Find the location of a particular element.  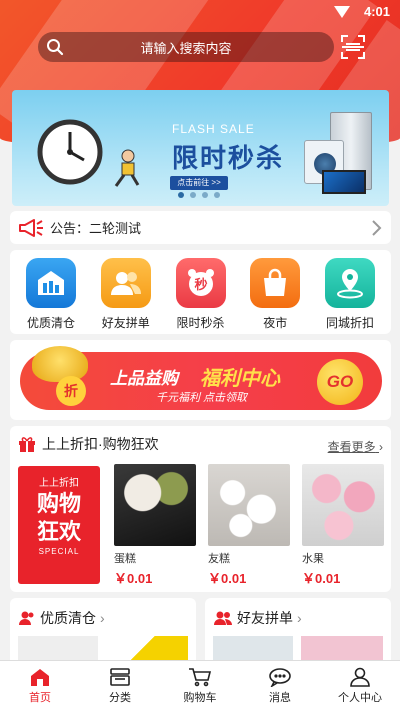

quick-item-local-discount: 同城折扣 is located at coordinates (350, 296).